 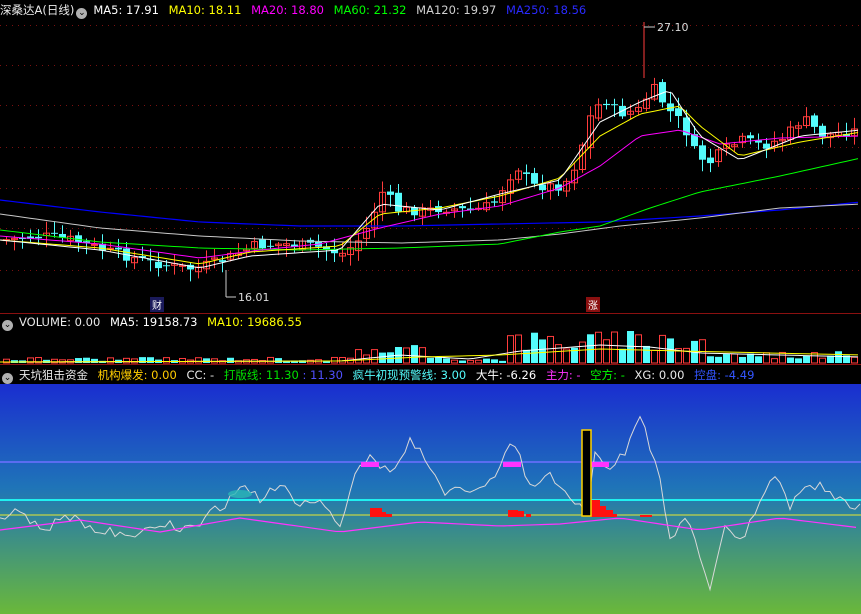 What do you see at coordinates (370, 10) in the screenshot?
I see `ma60-label: MA60: 21.32` at bounding box center [370, 10].